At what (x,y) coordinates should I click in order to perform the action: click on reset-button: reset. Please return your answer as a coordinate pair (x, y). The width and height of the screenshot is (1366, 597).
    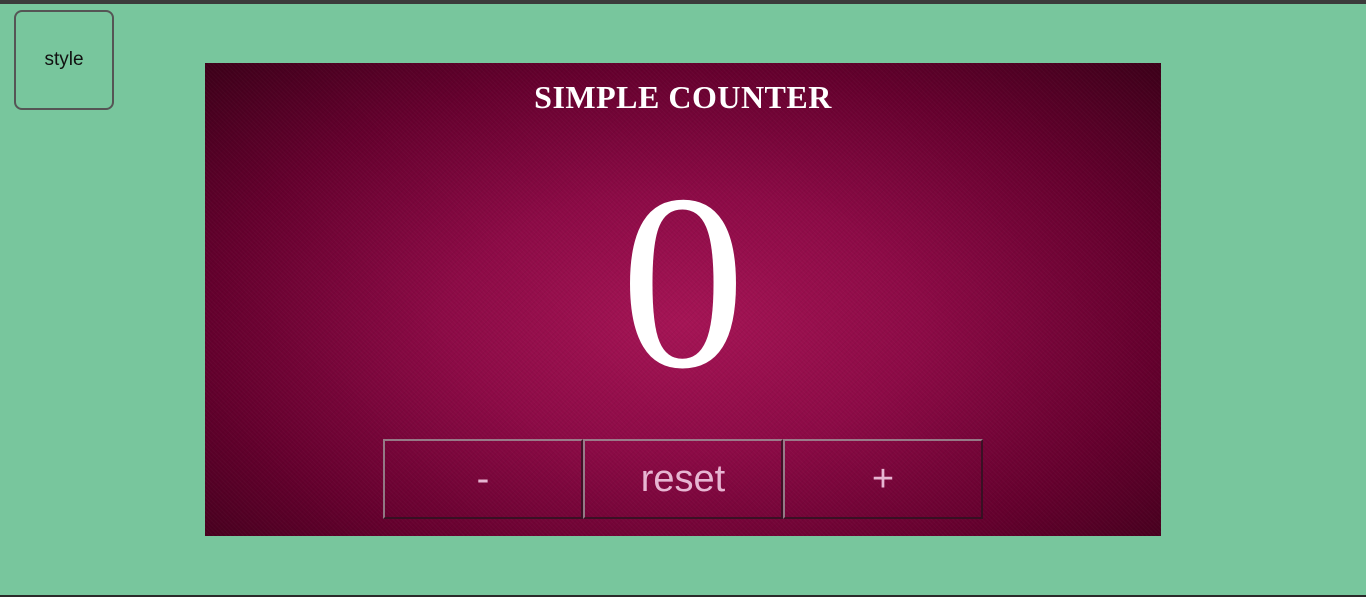
    Looking at the image, I should click on (683, 479).